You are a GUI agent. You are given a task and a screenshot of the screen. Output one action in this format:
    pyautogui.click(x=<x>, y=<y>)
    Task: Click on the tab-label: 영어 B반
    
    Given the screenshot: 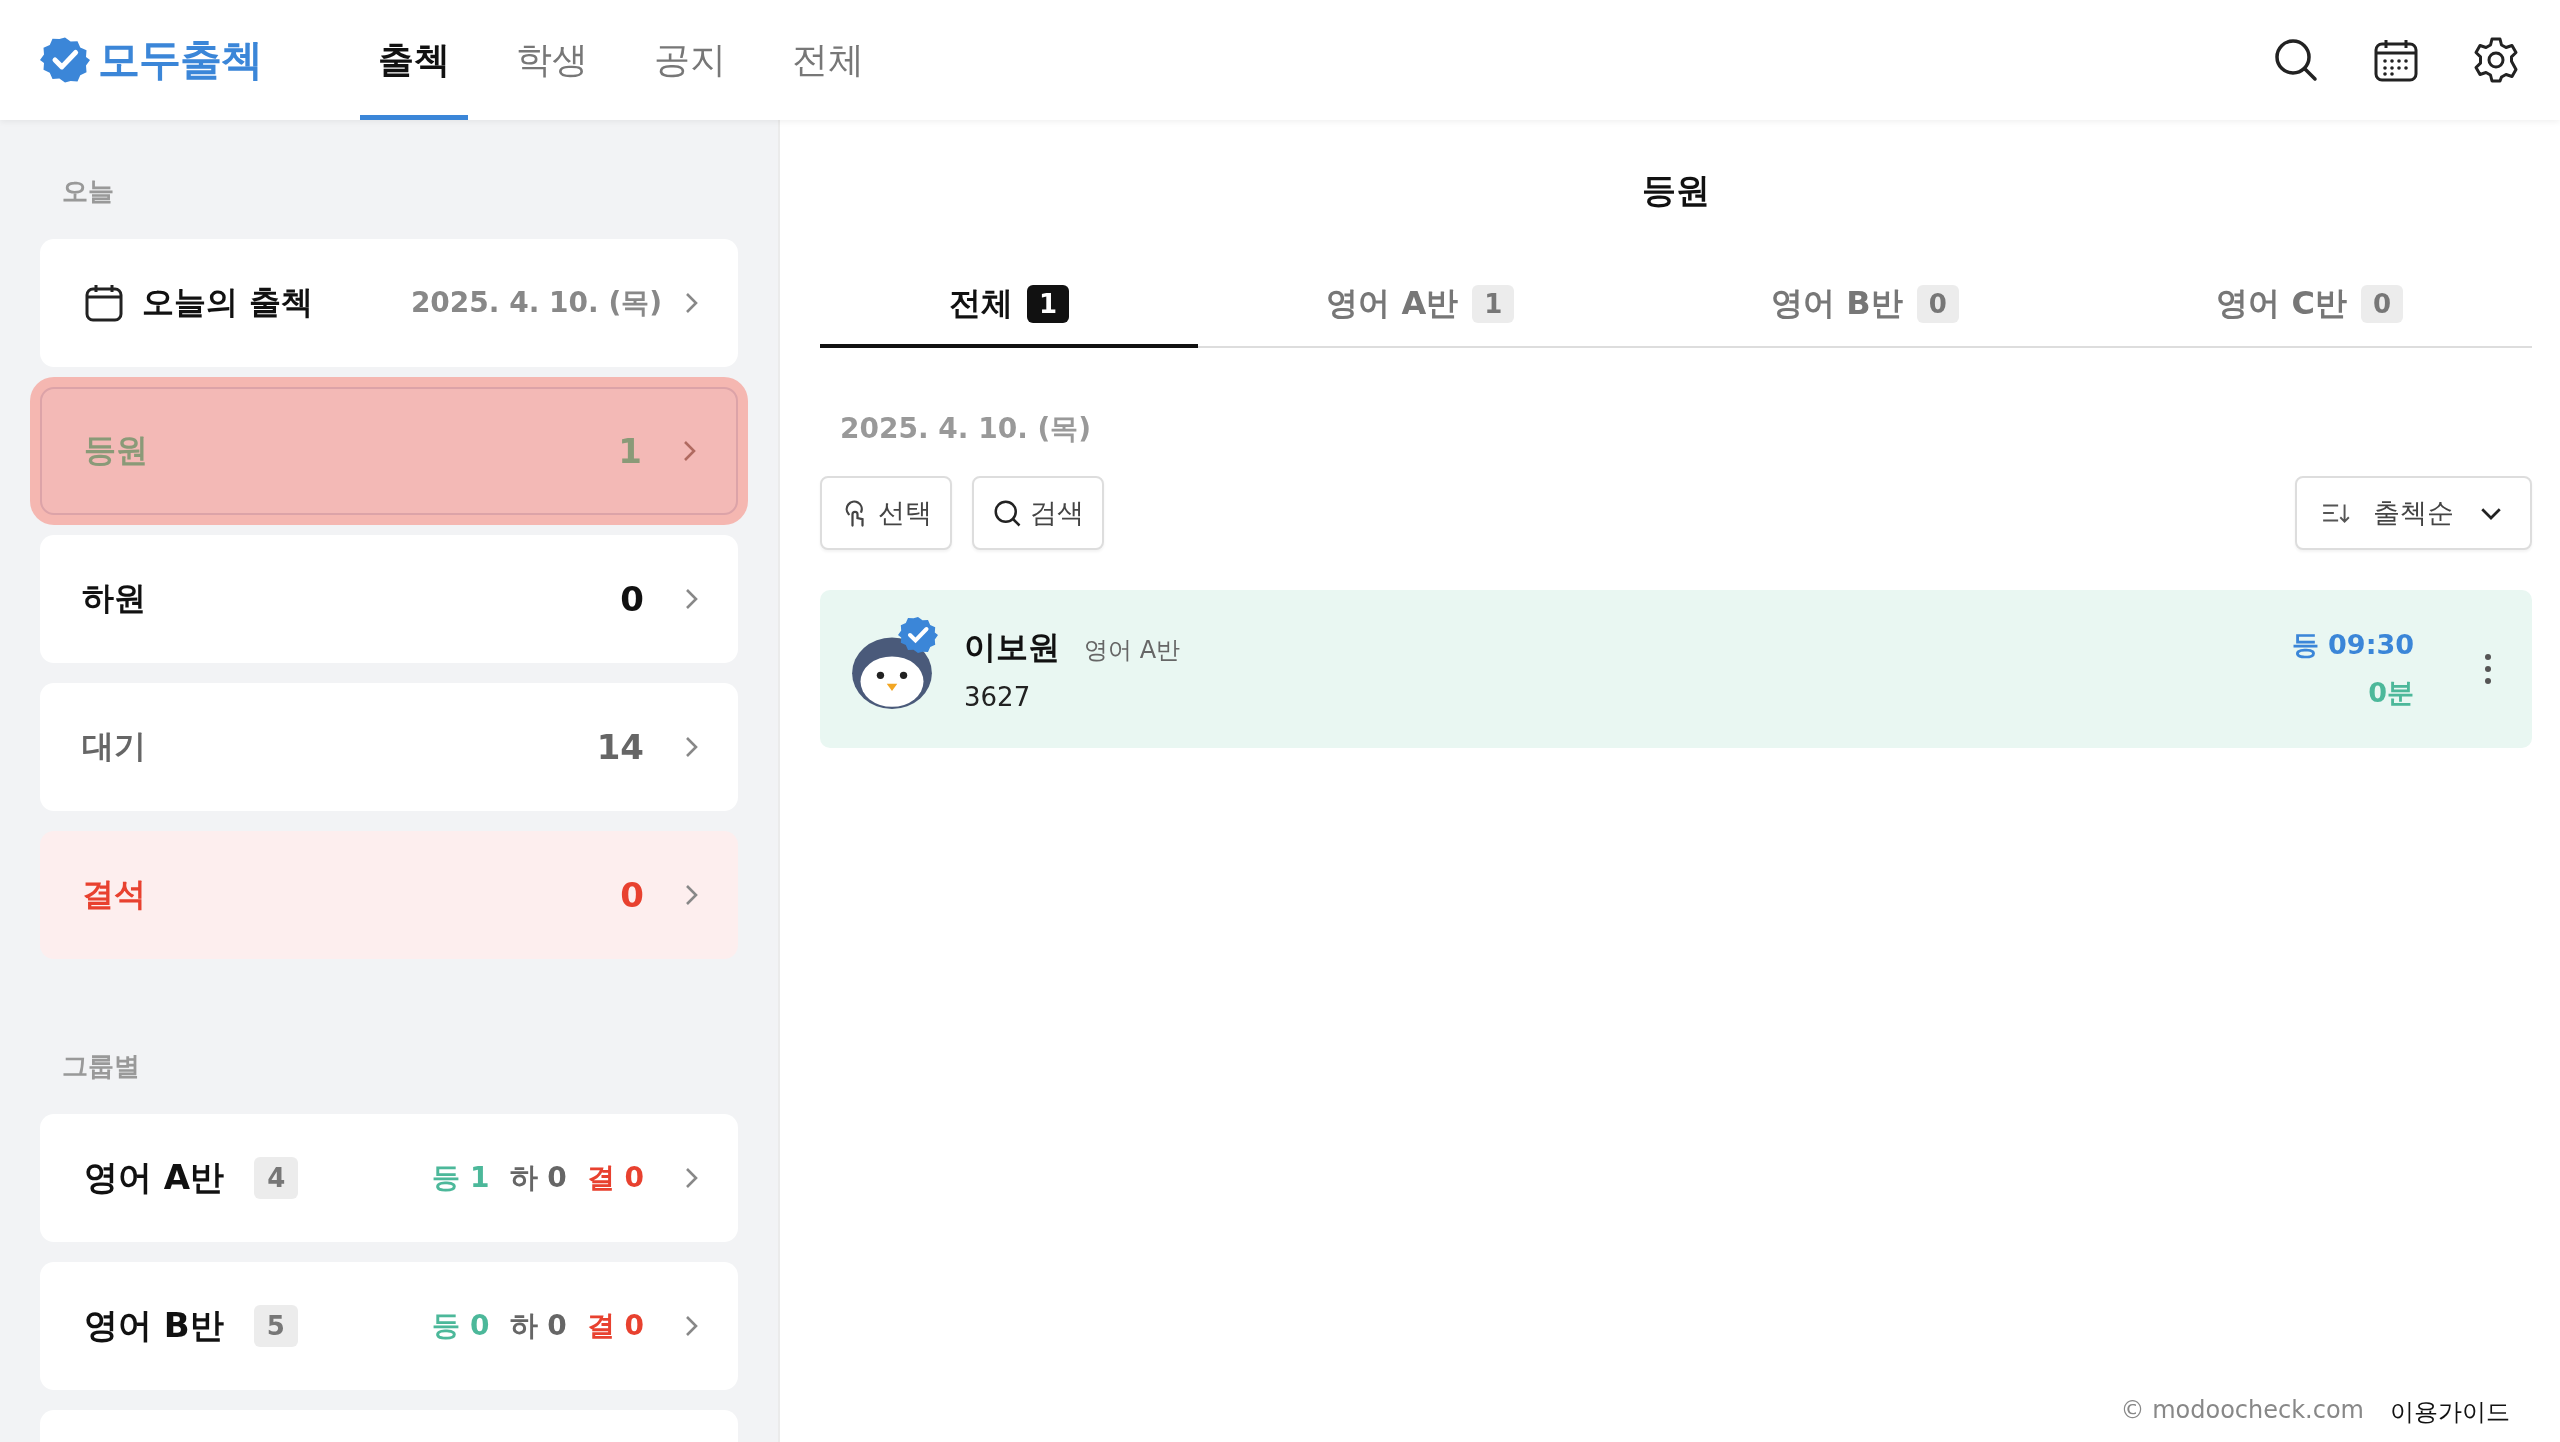 What is the action you would take?
    pyautogui.click(x=1837, y=303)
    